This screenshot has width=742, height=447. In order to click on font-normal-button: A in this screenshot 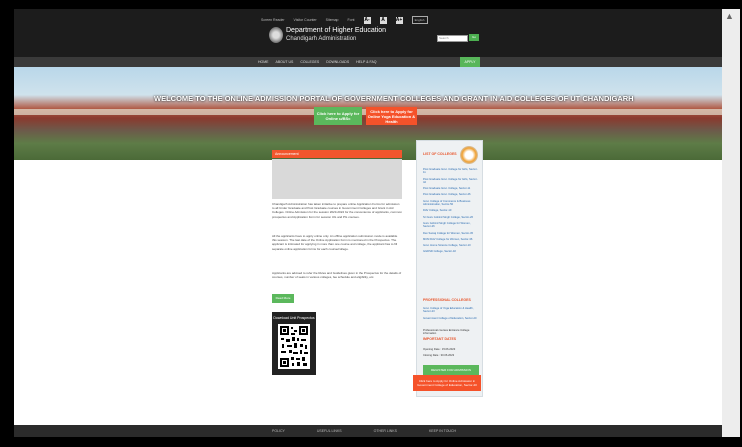, I will do `click(383, 20)`.